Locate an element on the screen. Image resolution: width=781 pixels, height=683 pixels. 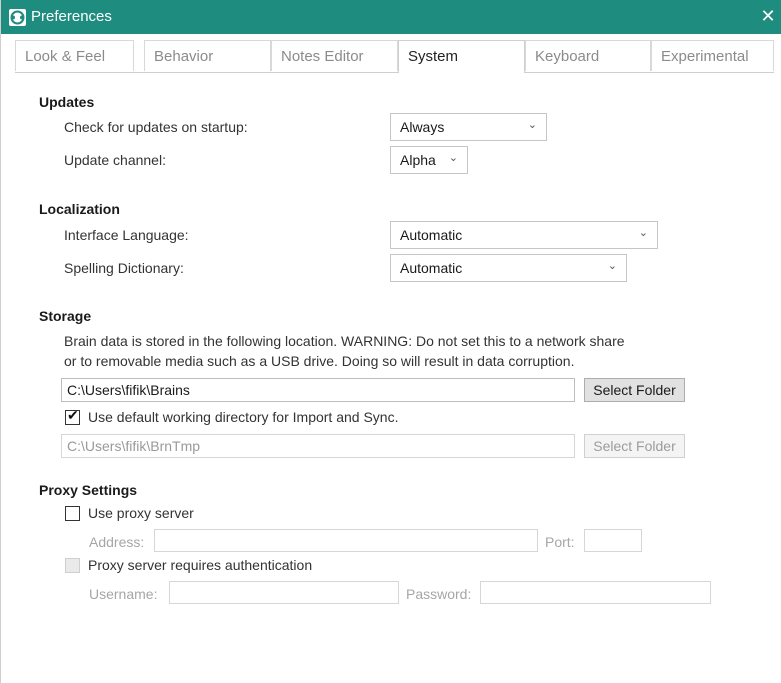
default-directory-checkbox: ✔ is located at coordinates (72, 416).